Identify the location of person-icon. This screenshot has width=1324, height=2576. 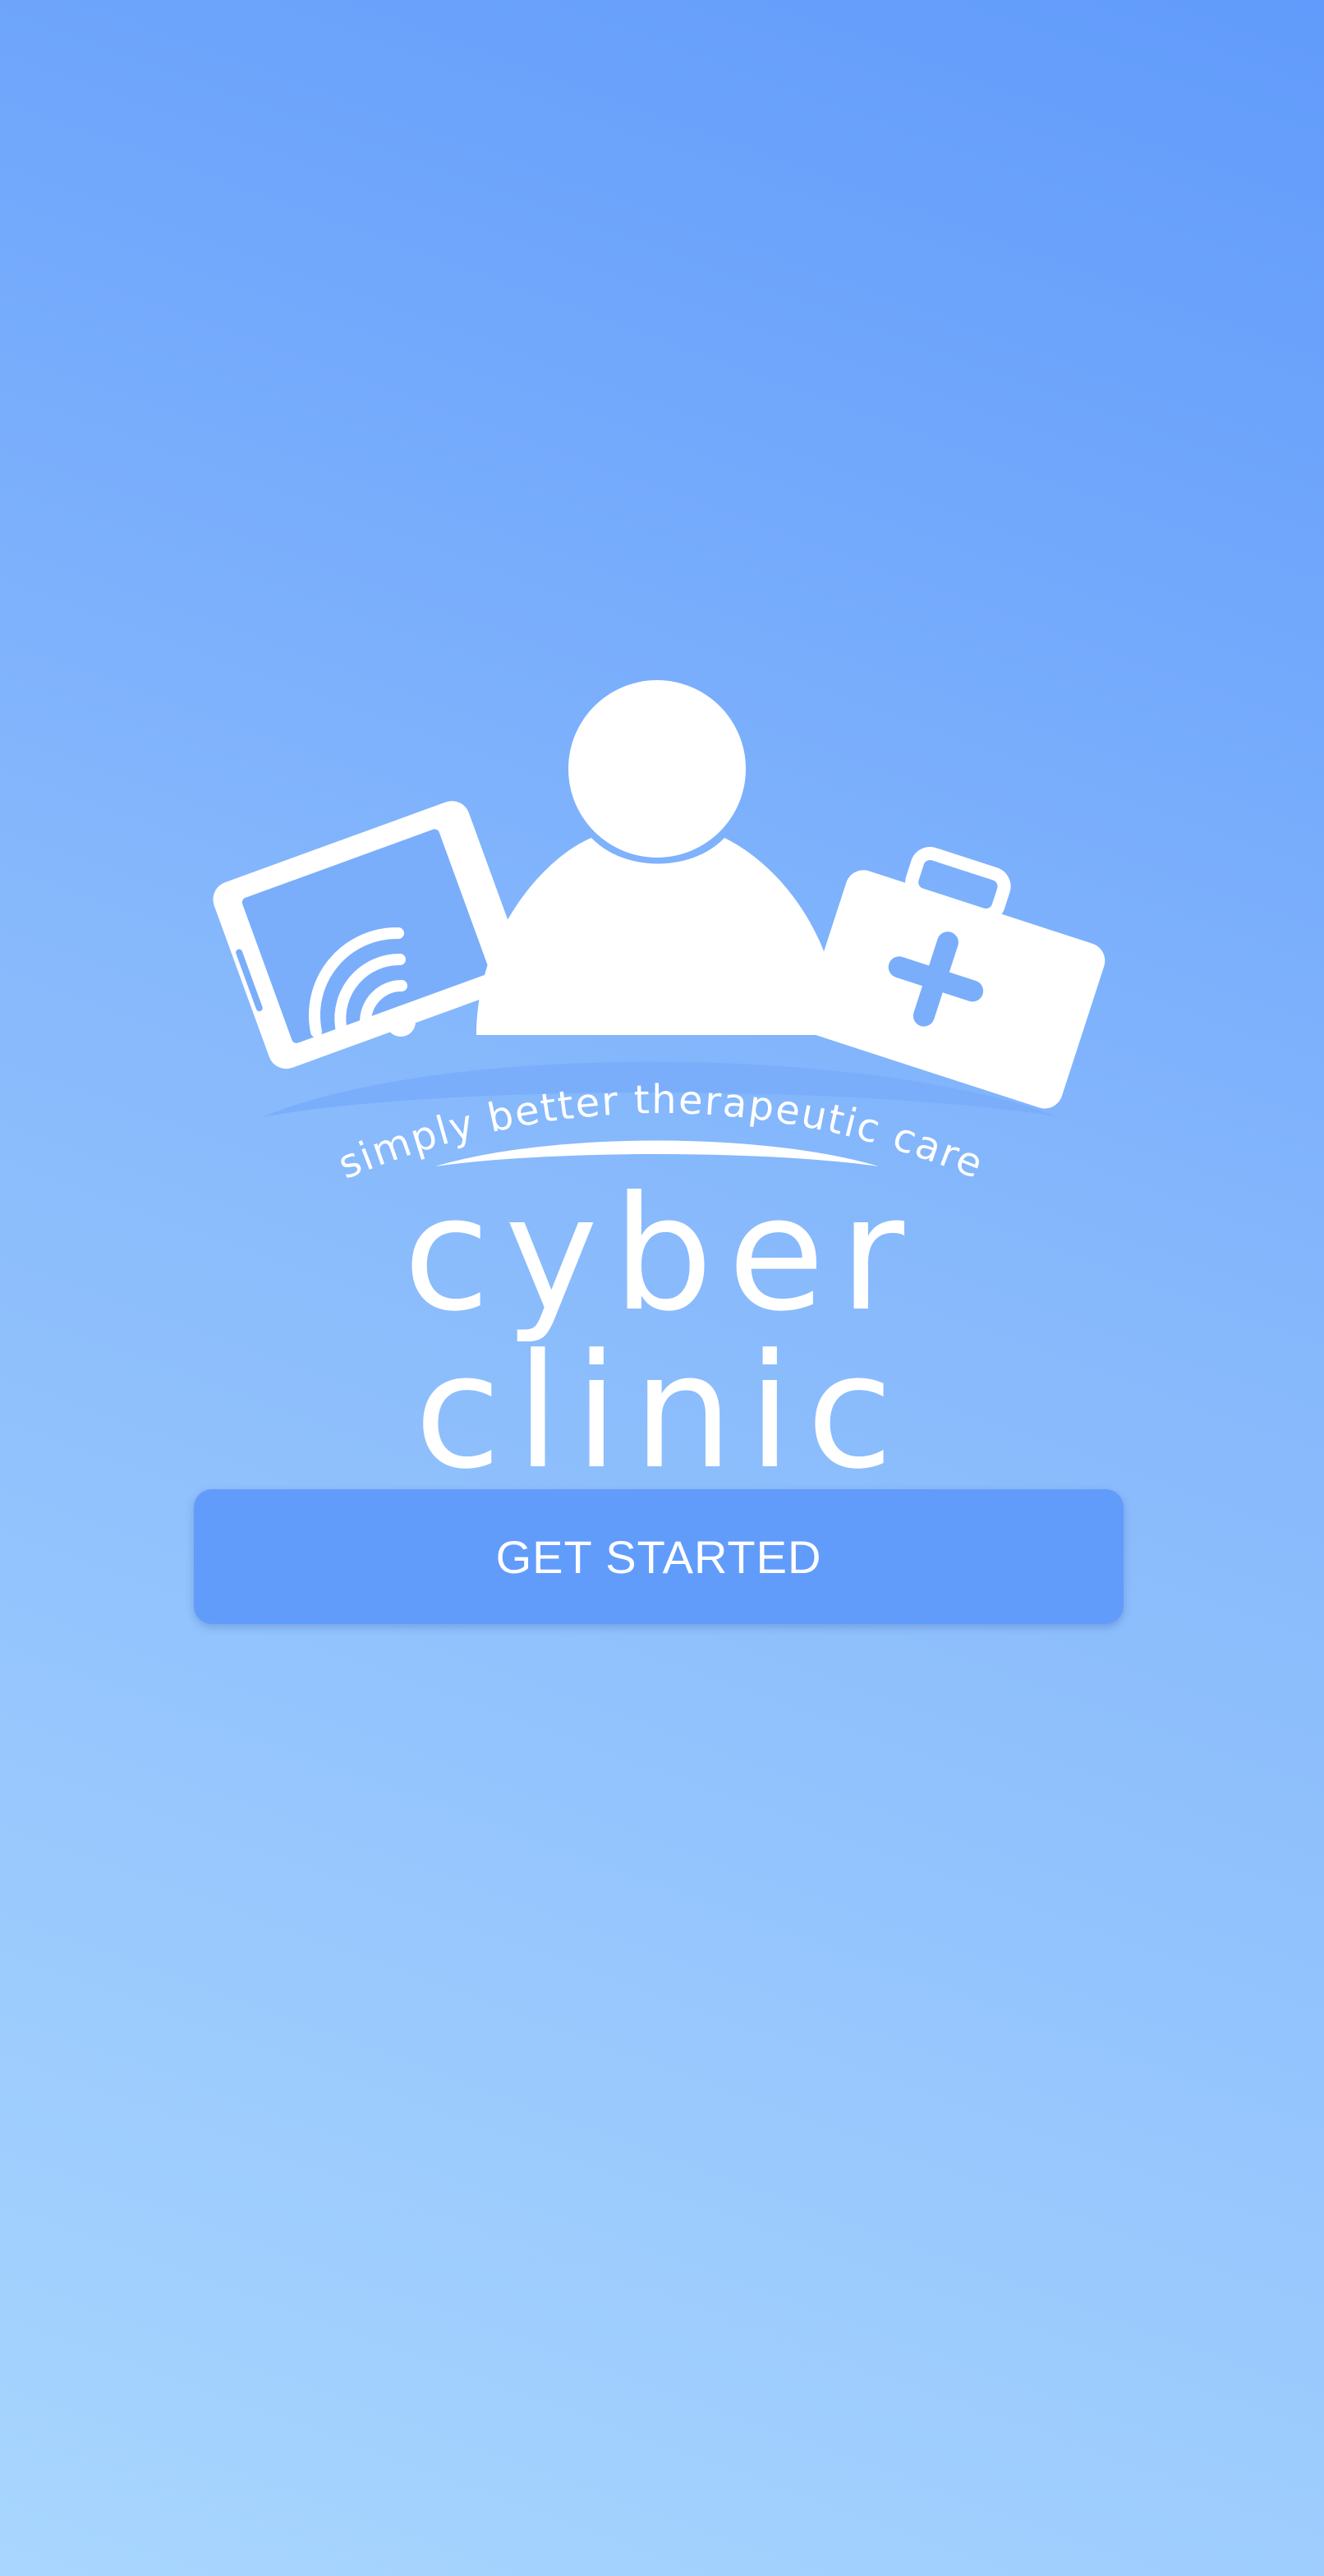
(657, 858).